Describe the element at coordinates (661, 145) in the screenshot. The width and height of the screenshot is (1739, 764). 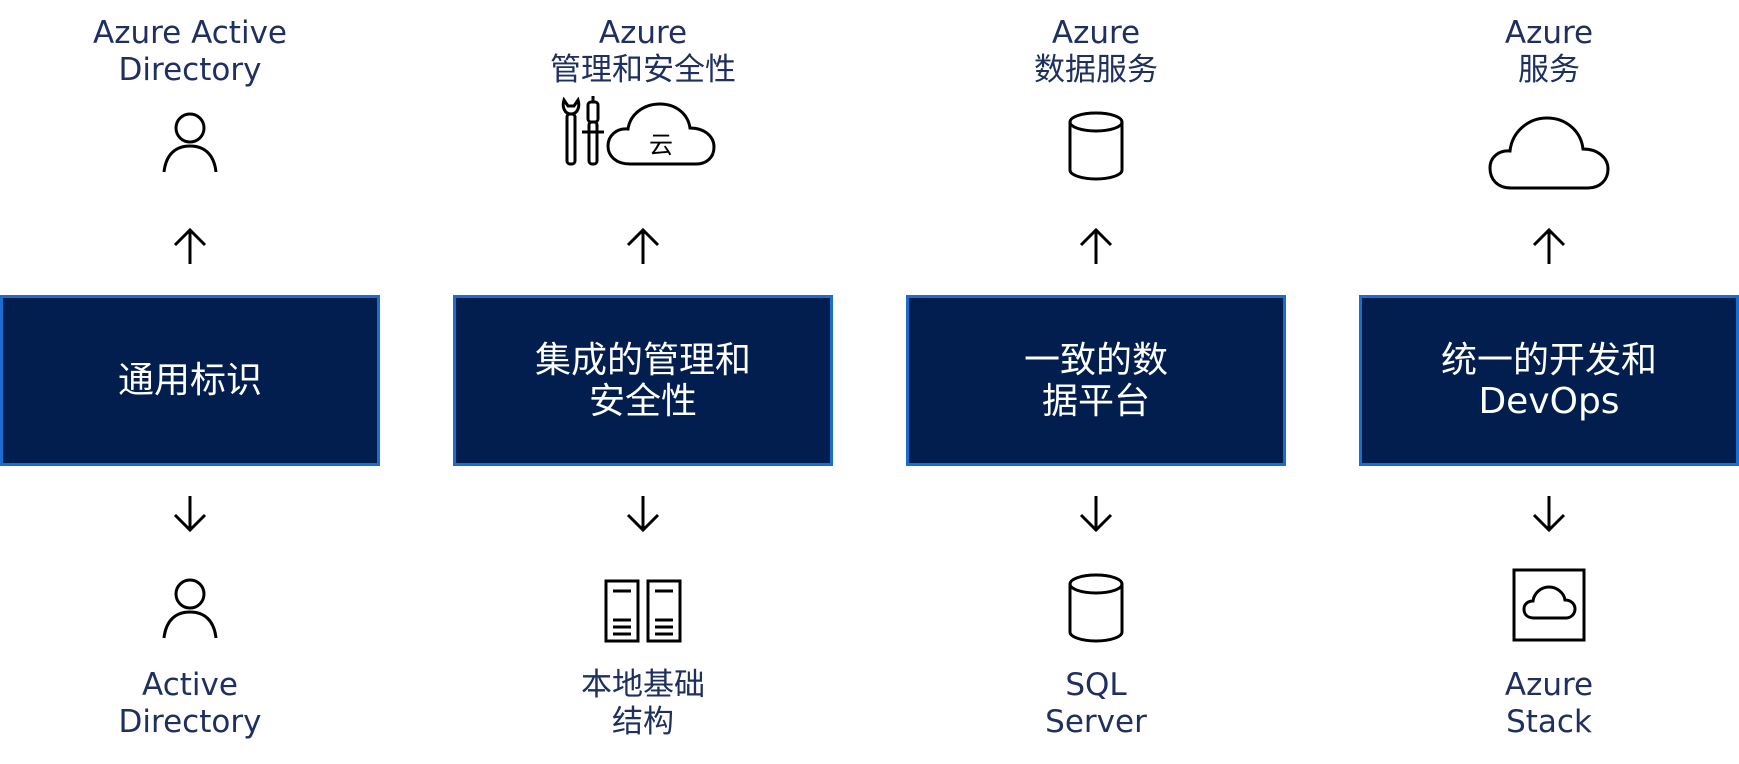
I see `cloud-label: 云` at that location.